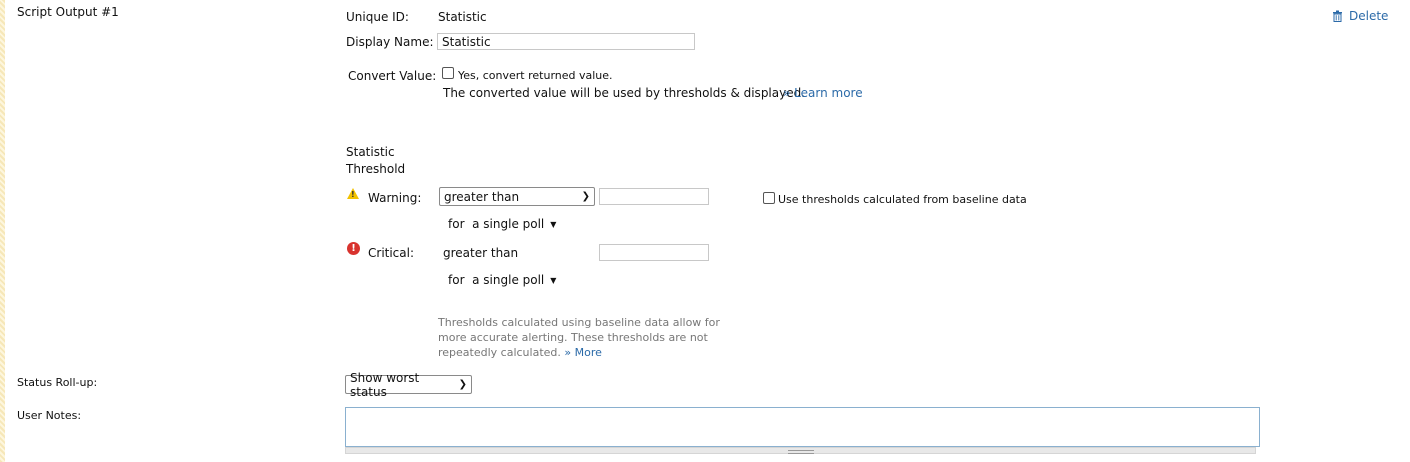 Image resolution: width=1410 pixels, height=462 pixels. I want to click on user-notes-resize-handle, so click(800, 450).